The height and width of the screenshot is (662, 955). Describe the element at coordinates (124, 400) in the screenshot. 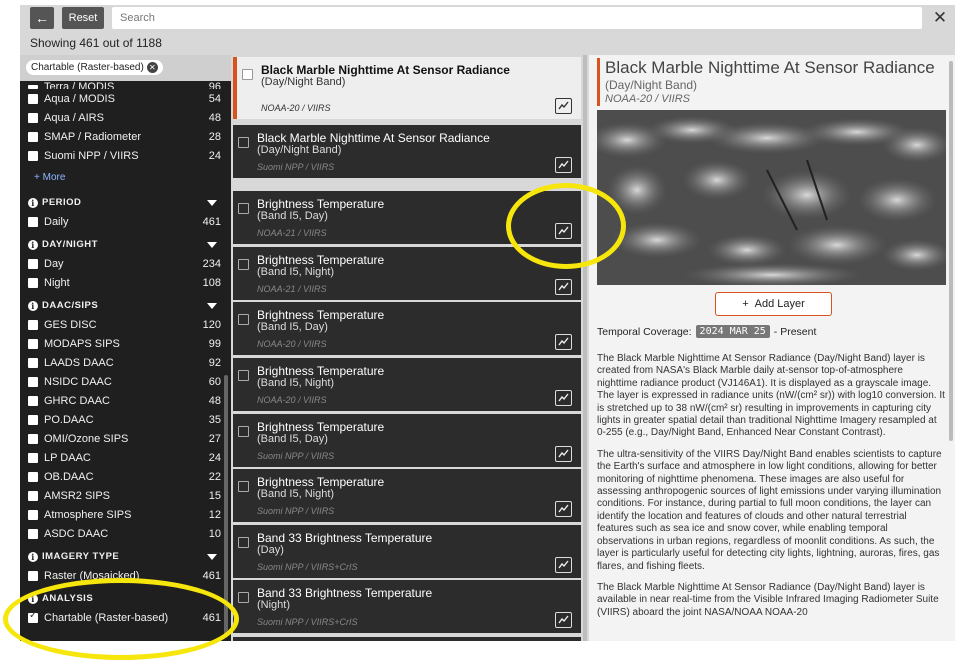

I see `facet-row: GHRC DAAC 48` at that location.